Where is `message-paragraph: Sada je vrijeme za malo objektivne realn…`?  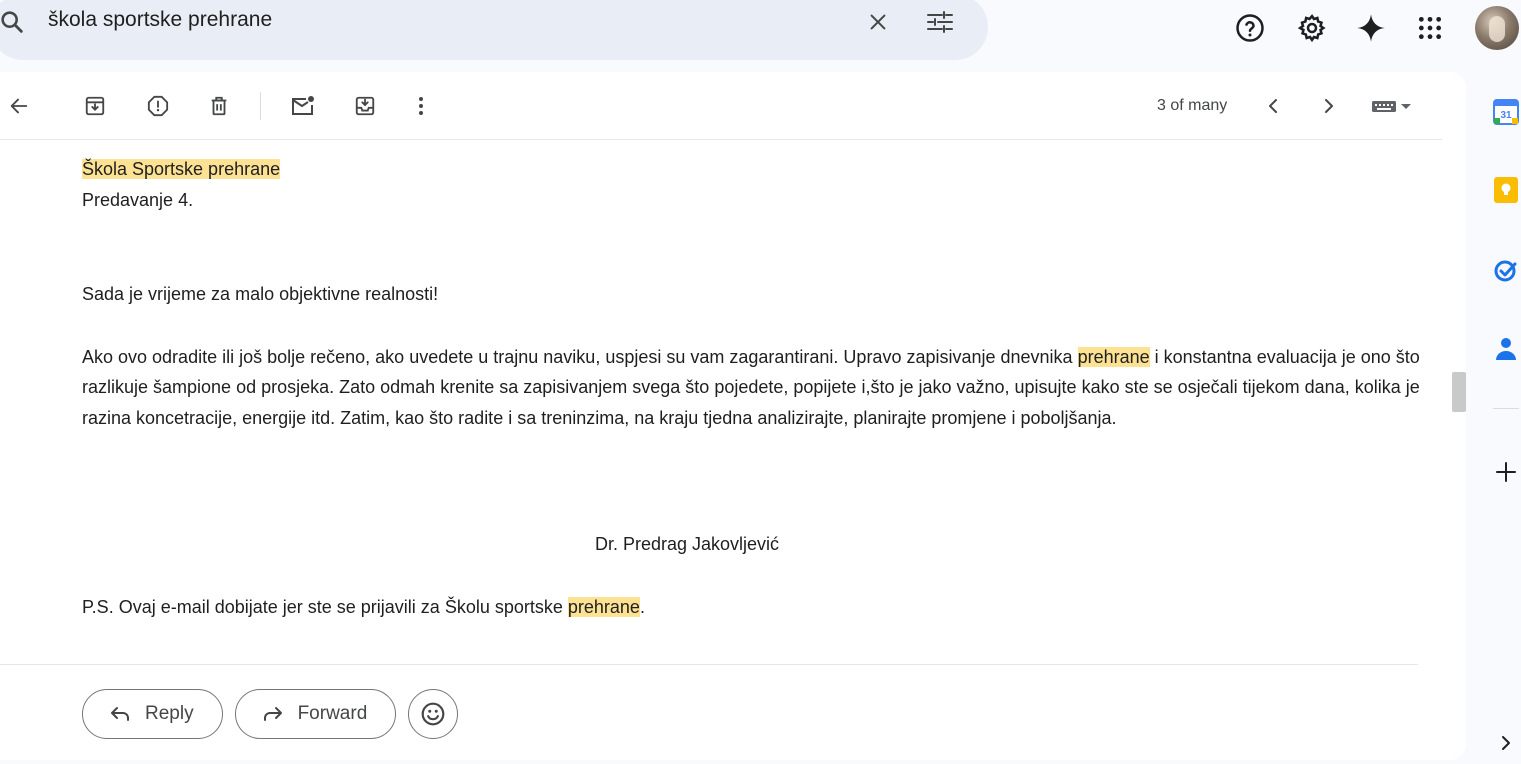 message-paragraph: Sada je vrijeme za malo objektivne realn… is located at coordinates (260, 294).